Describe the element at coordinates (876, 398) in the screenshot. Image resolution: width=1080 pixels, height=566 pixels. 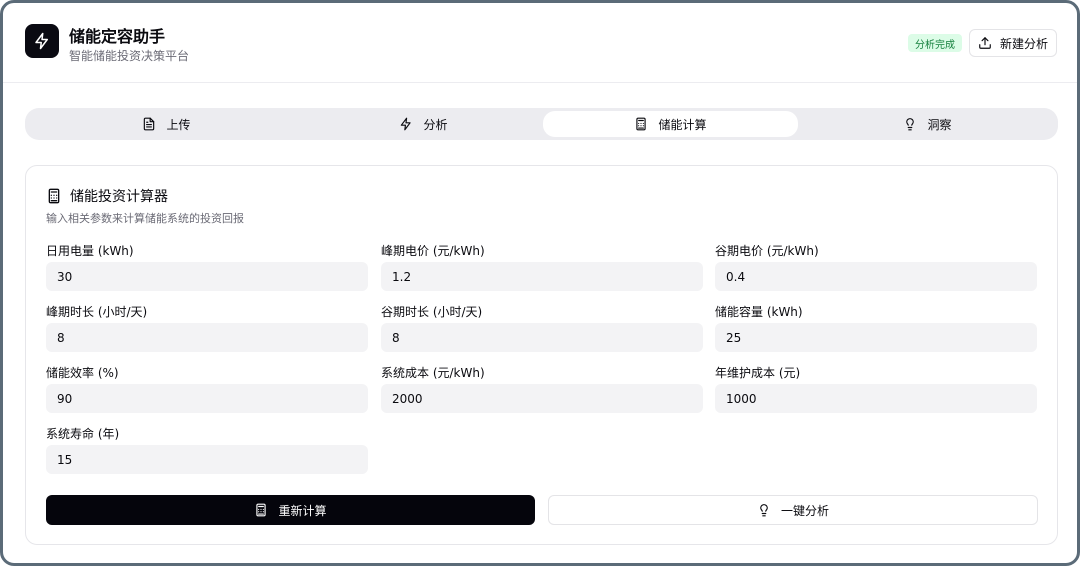
I see `maintenance-cost-input` at that location.